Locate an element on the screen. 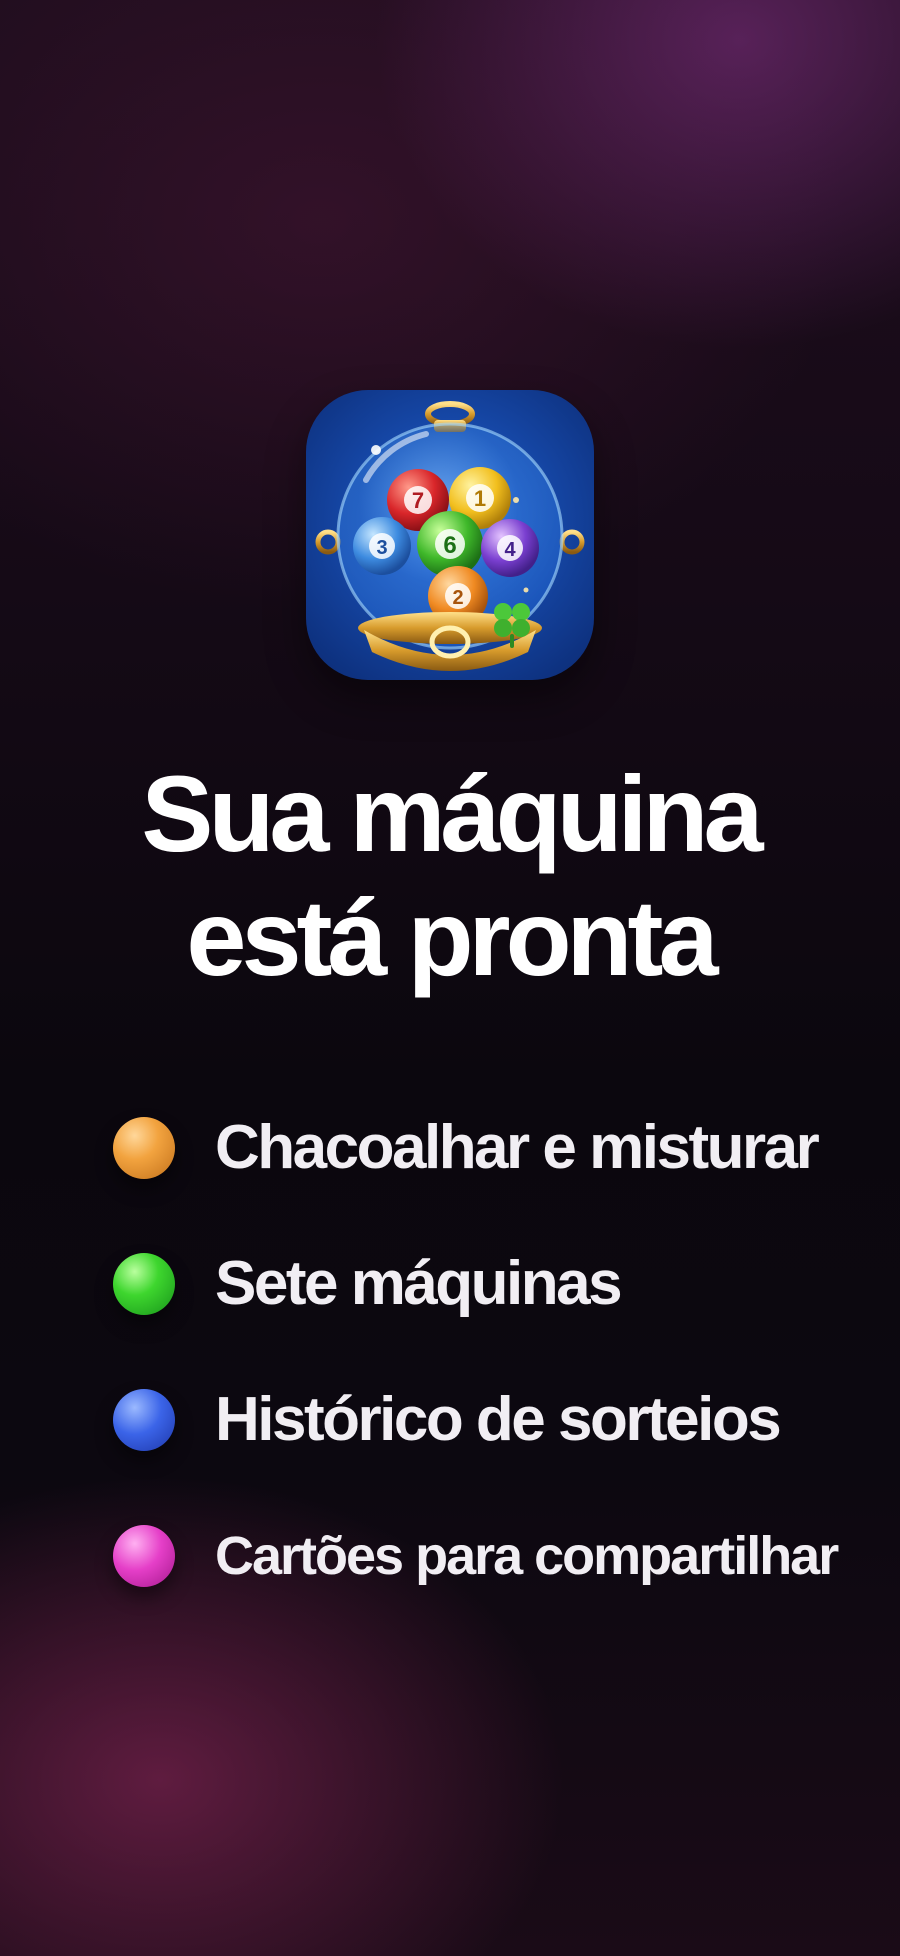  ball-number: 4 is located at coordinates (510, 550).